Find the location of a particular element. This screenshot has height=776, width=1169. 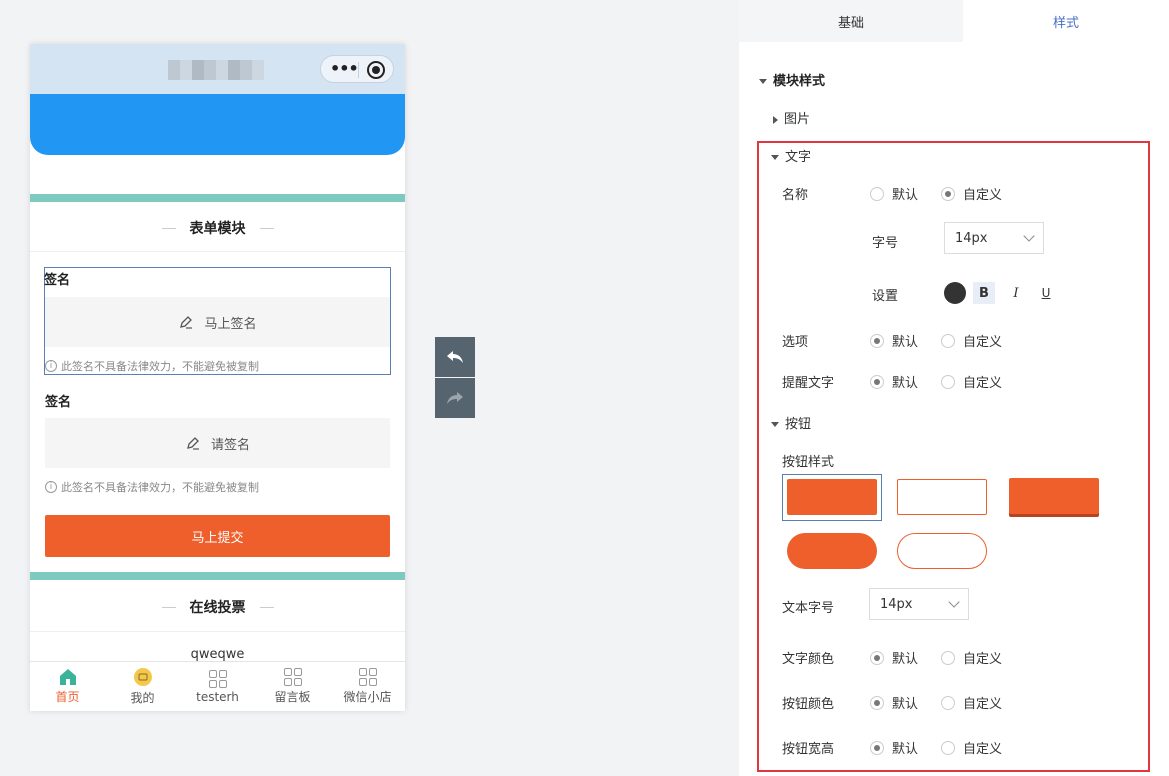

text-color-custom-radio: 自定义 is located at coordinates (971, 657).